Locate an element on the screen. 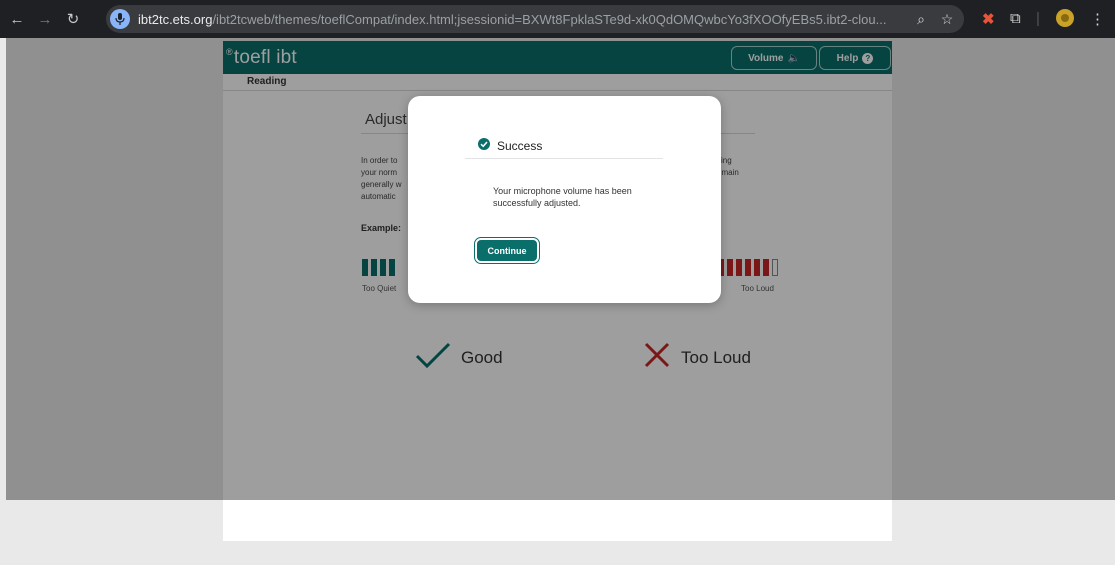 This screenshot has height=565, width=1115. url-host: ibt2tc.ets.org is located at coordinates (175, 19).